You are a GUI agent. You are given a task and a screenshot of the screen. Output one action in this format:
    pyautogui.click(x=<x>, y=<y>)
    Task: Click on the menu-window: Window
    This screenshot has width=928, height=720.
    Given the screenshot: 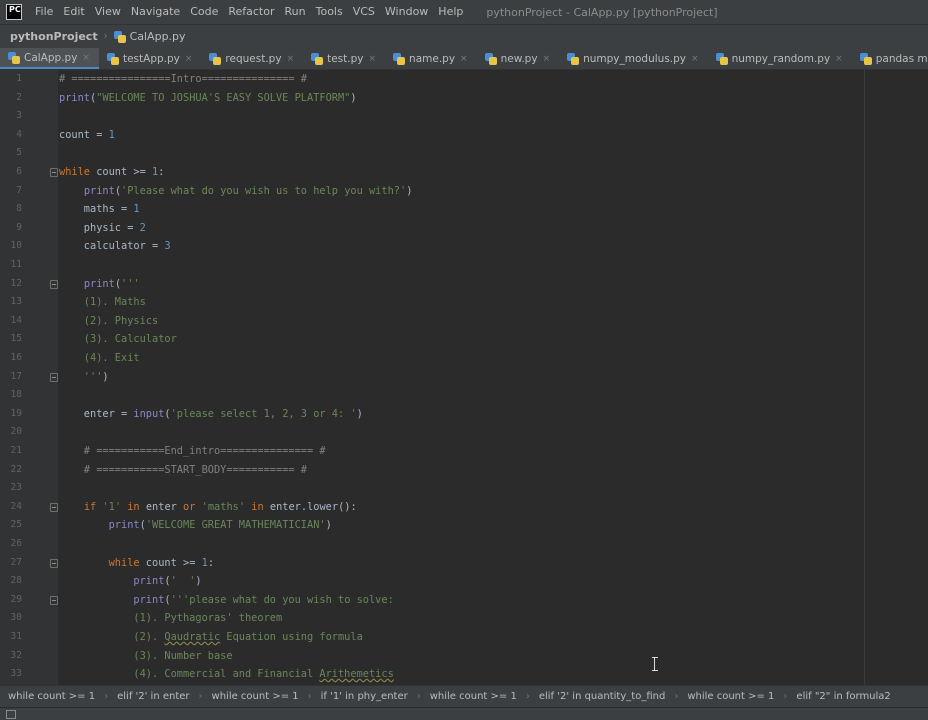 What is the action you would take?
    pyautogui.click(x=406, y=12)
    